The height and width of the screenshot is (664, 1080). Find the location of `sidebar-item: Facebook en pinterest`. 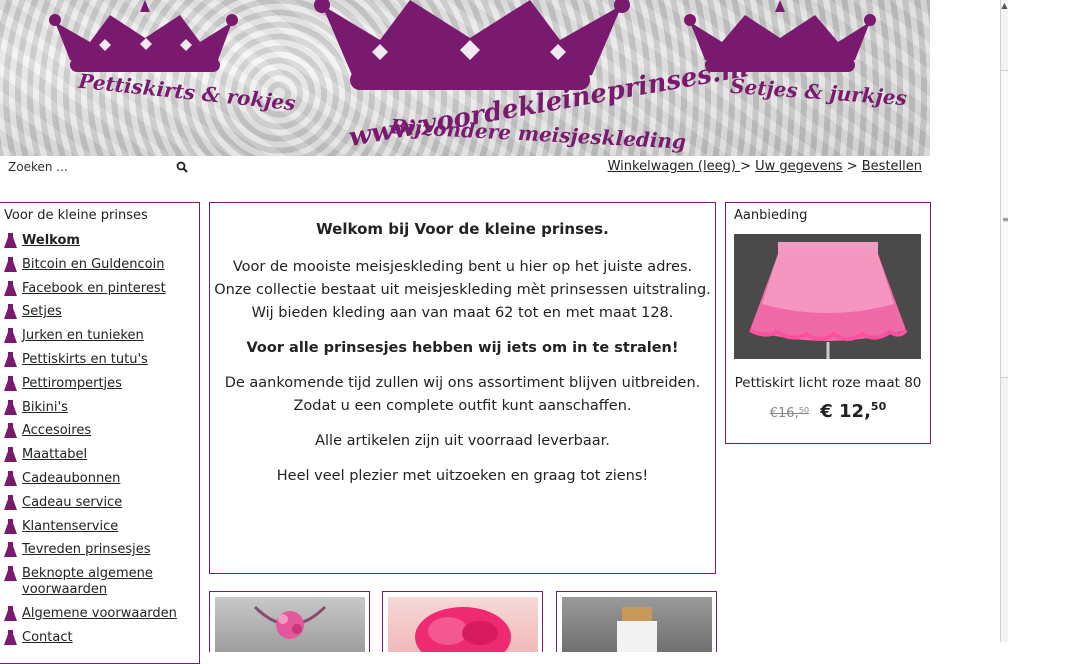

sidebar-item: Facebook en pinterest is located at coordinates (99, 288).